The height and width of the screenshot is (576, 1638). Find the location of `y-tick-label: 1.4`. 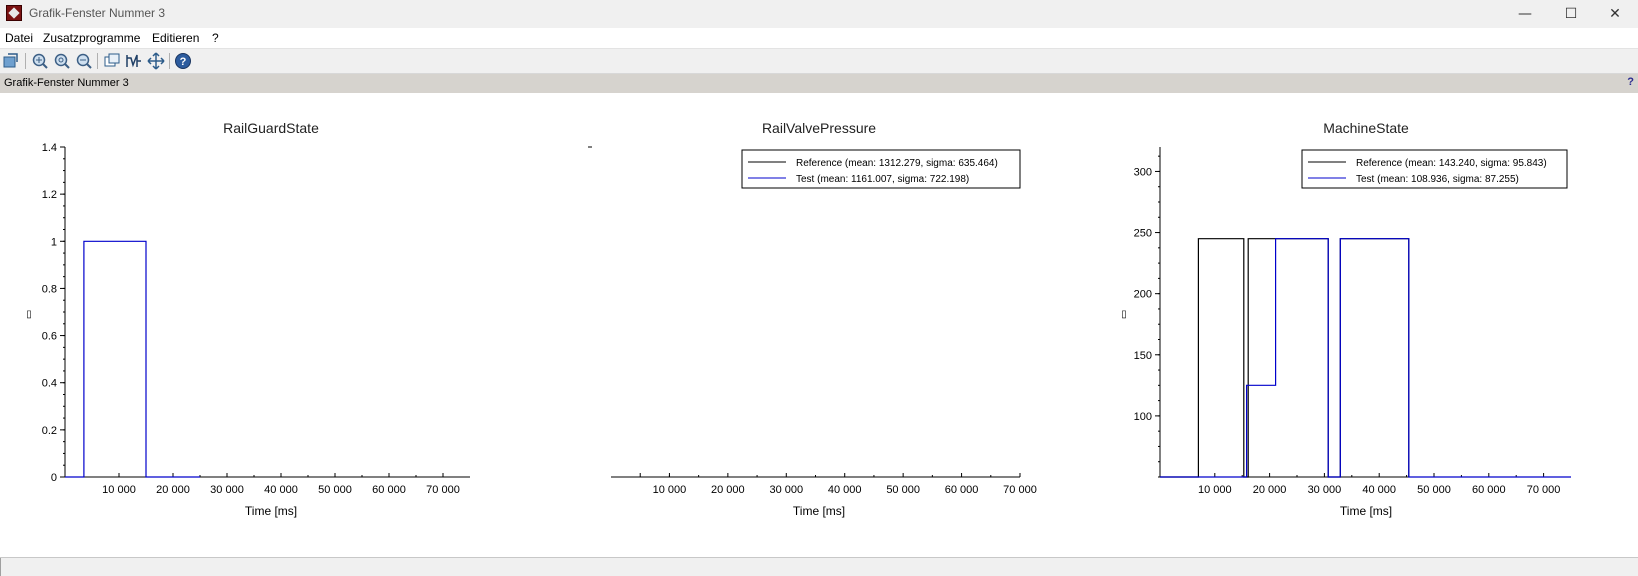

y-tick-label: 1.4 is located at coordinates (49, 148).